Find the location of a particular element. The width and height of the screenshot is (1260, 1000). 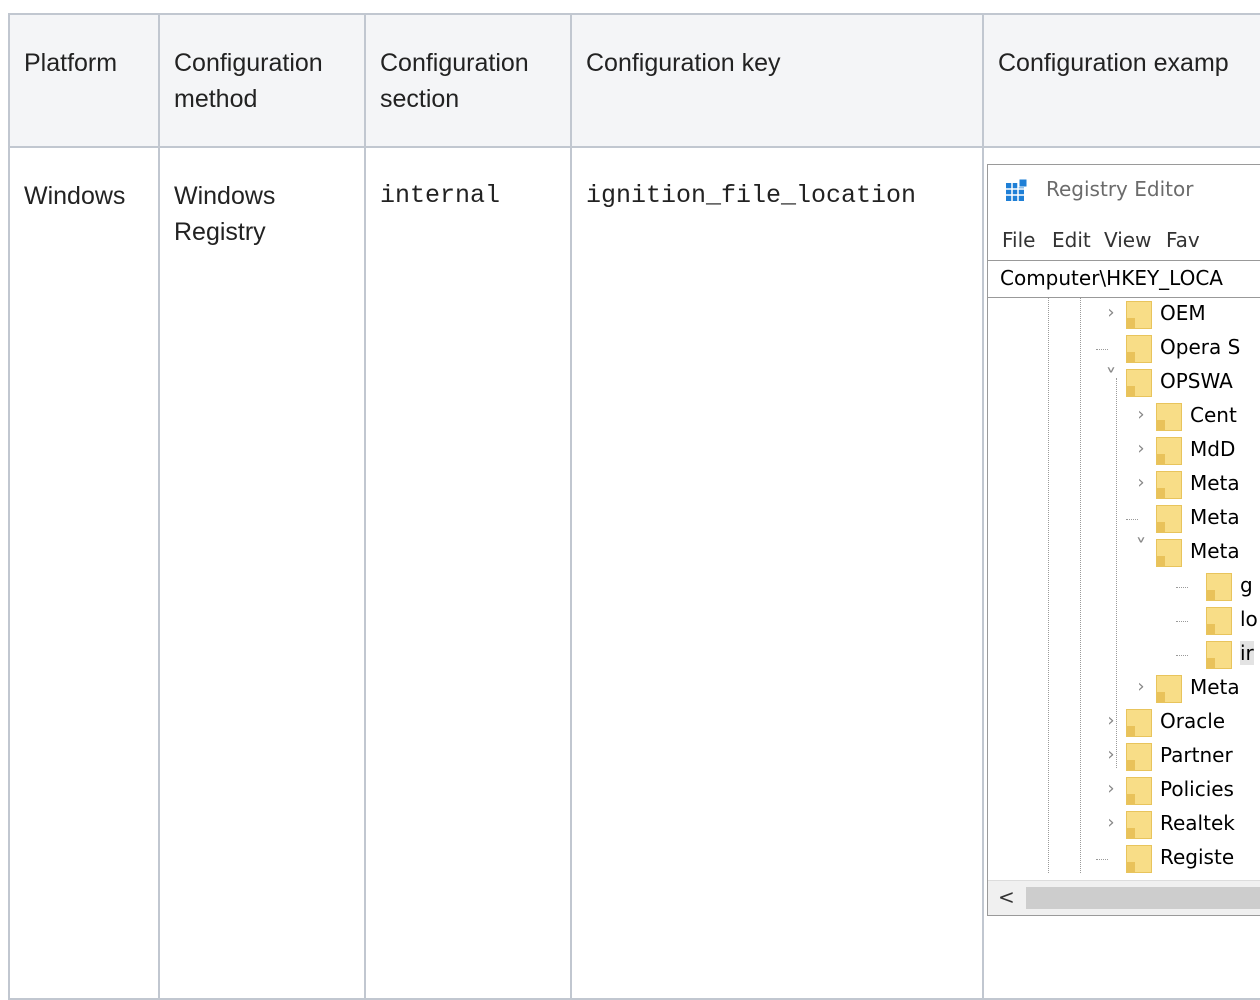

cell-method: Windows Registry is located at coordinates (262, 573).